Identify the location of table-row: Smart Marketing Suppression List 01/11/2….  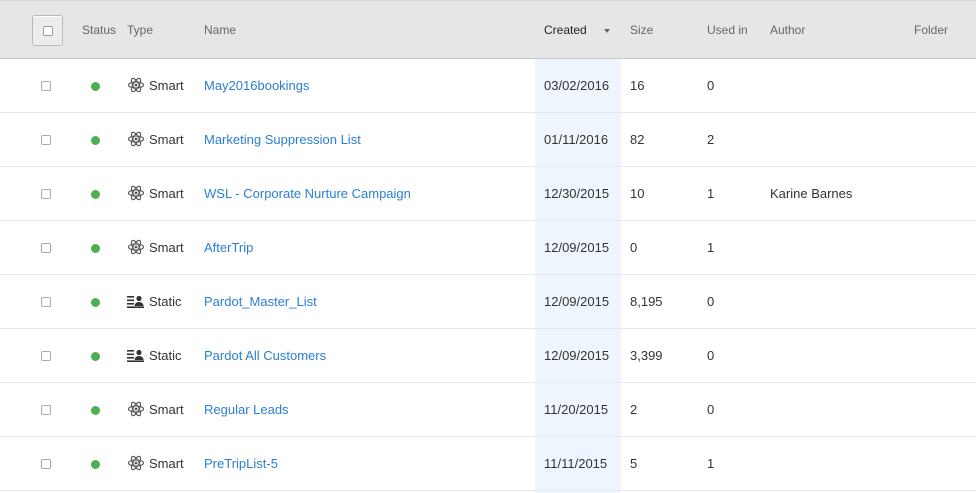
(488, 140).